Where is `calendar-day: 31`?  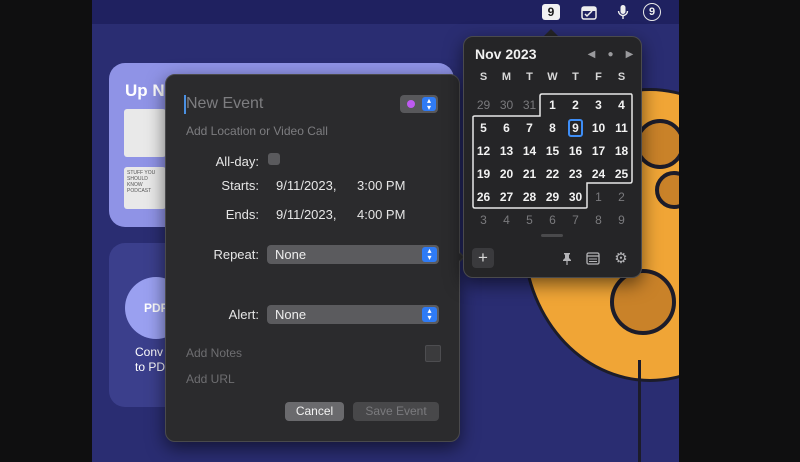
calendar-day: 31 is located at coordinates (529, 105).